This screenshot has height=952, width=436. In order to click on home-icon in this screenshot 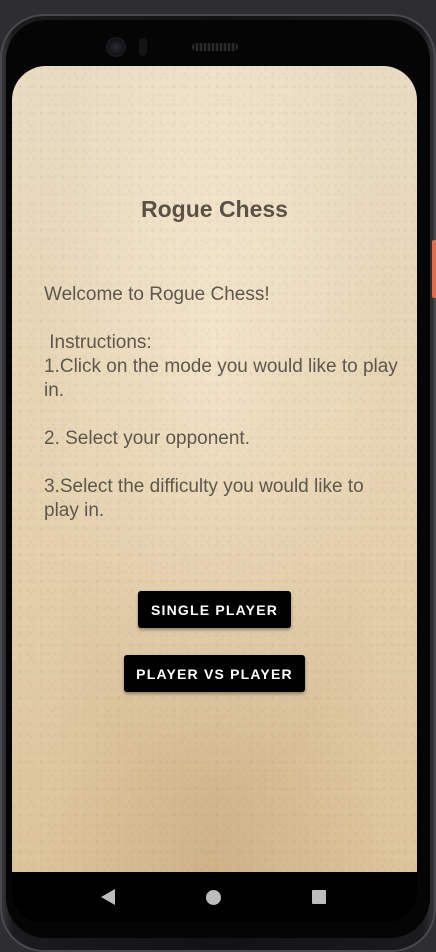, I will do `click(213, 897)`.